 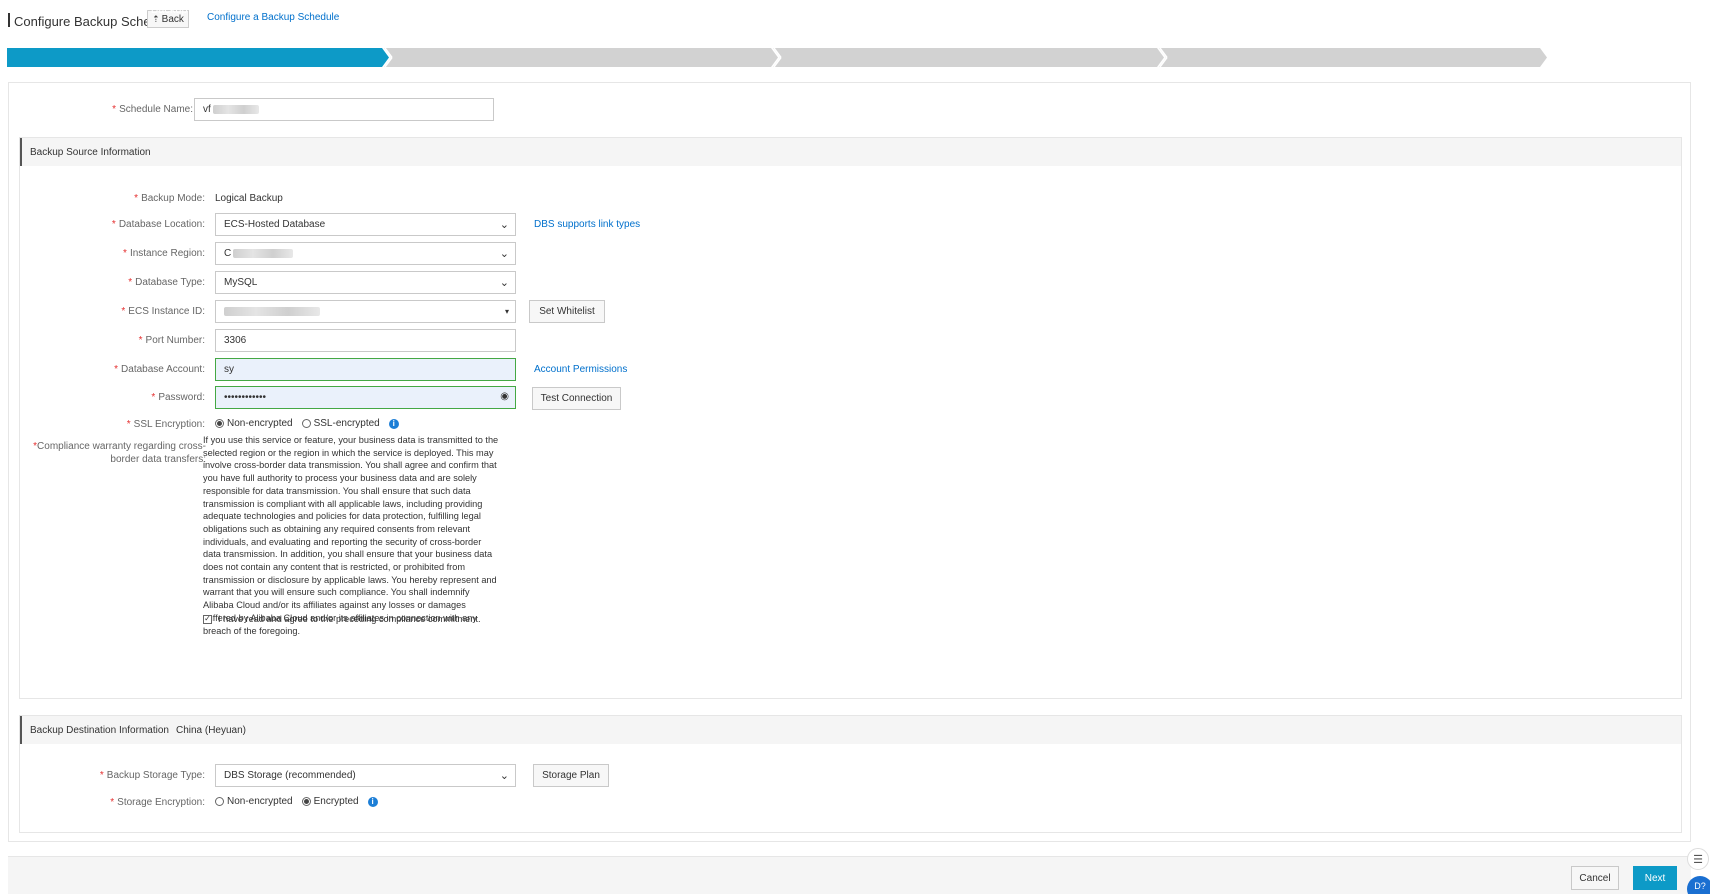 What do you see at coordinates (121, 446) in the screenshot?
I see `compliance-label-line-1: Compliance warranty regarding cross-` at bounding box center [121, 446].